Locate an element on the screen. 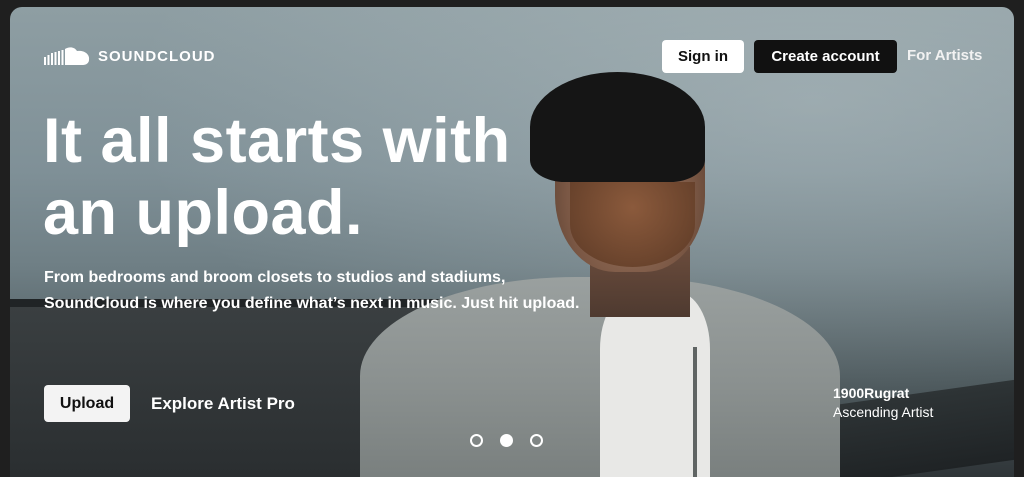  featured-artist-title: Ascending Artist is located at coordinates (883, 412).